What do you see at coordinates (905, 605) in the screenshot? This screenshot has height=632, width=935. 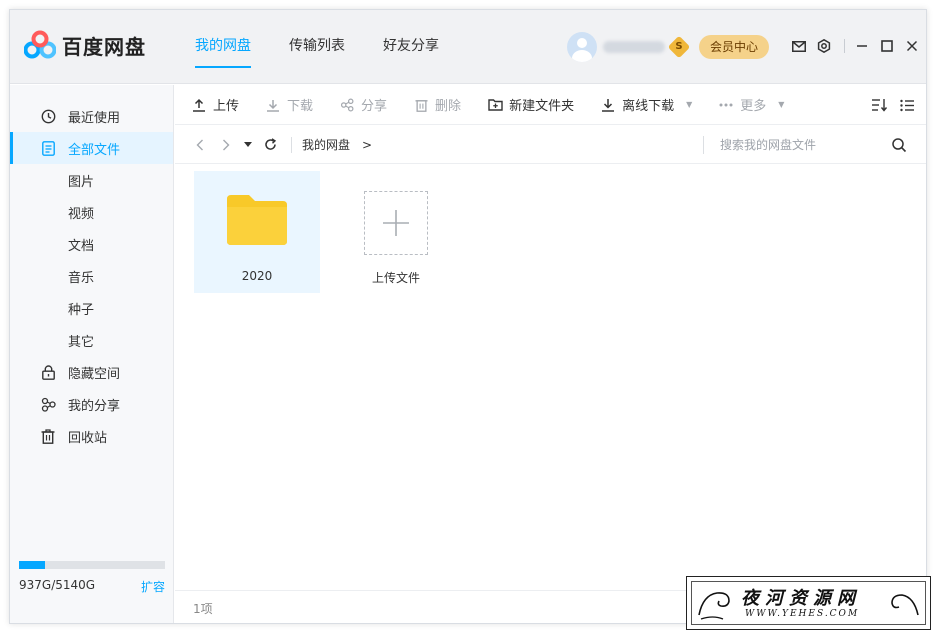 I see `ornament-right-icon` at bounding box center [905, 605].